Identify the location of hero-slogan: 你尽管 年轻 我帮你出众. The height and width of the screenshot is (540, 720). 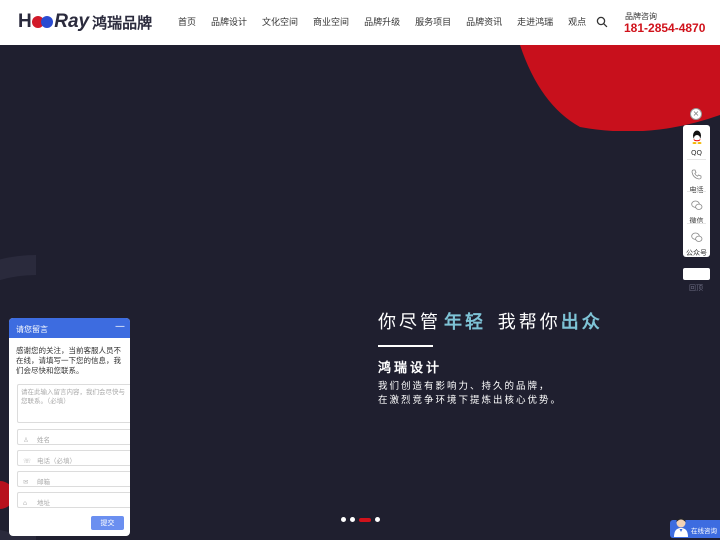
(490, 321).